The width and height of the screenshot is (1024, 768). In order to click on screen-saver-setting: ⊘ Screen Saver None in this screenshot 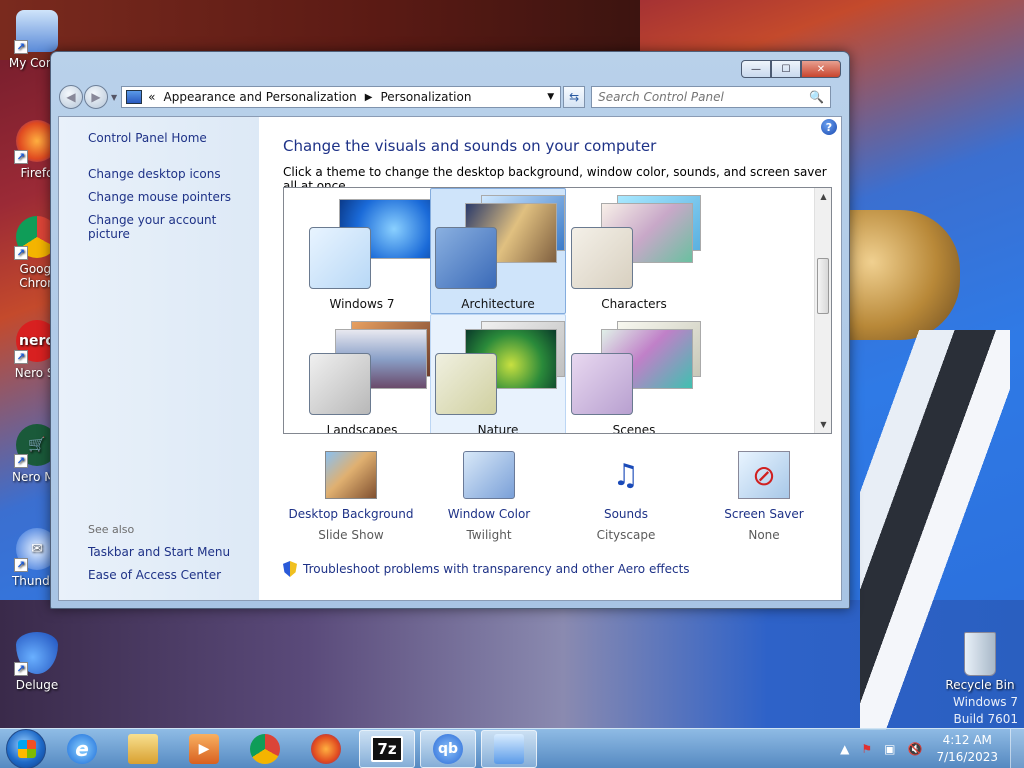, I will do `click(764, 496)`.